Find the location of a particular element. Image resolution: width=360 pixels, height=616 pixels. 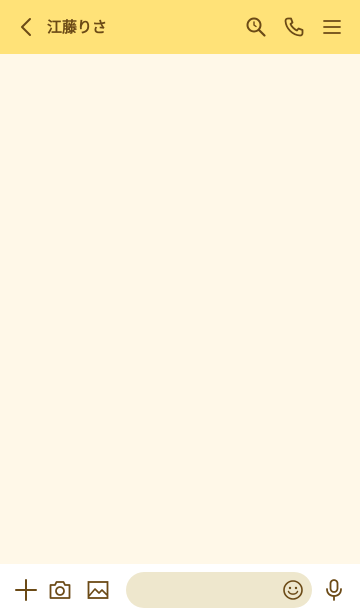

menu-button is located at coordinates (332, 27).